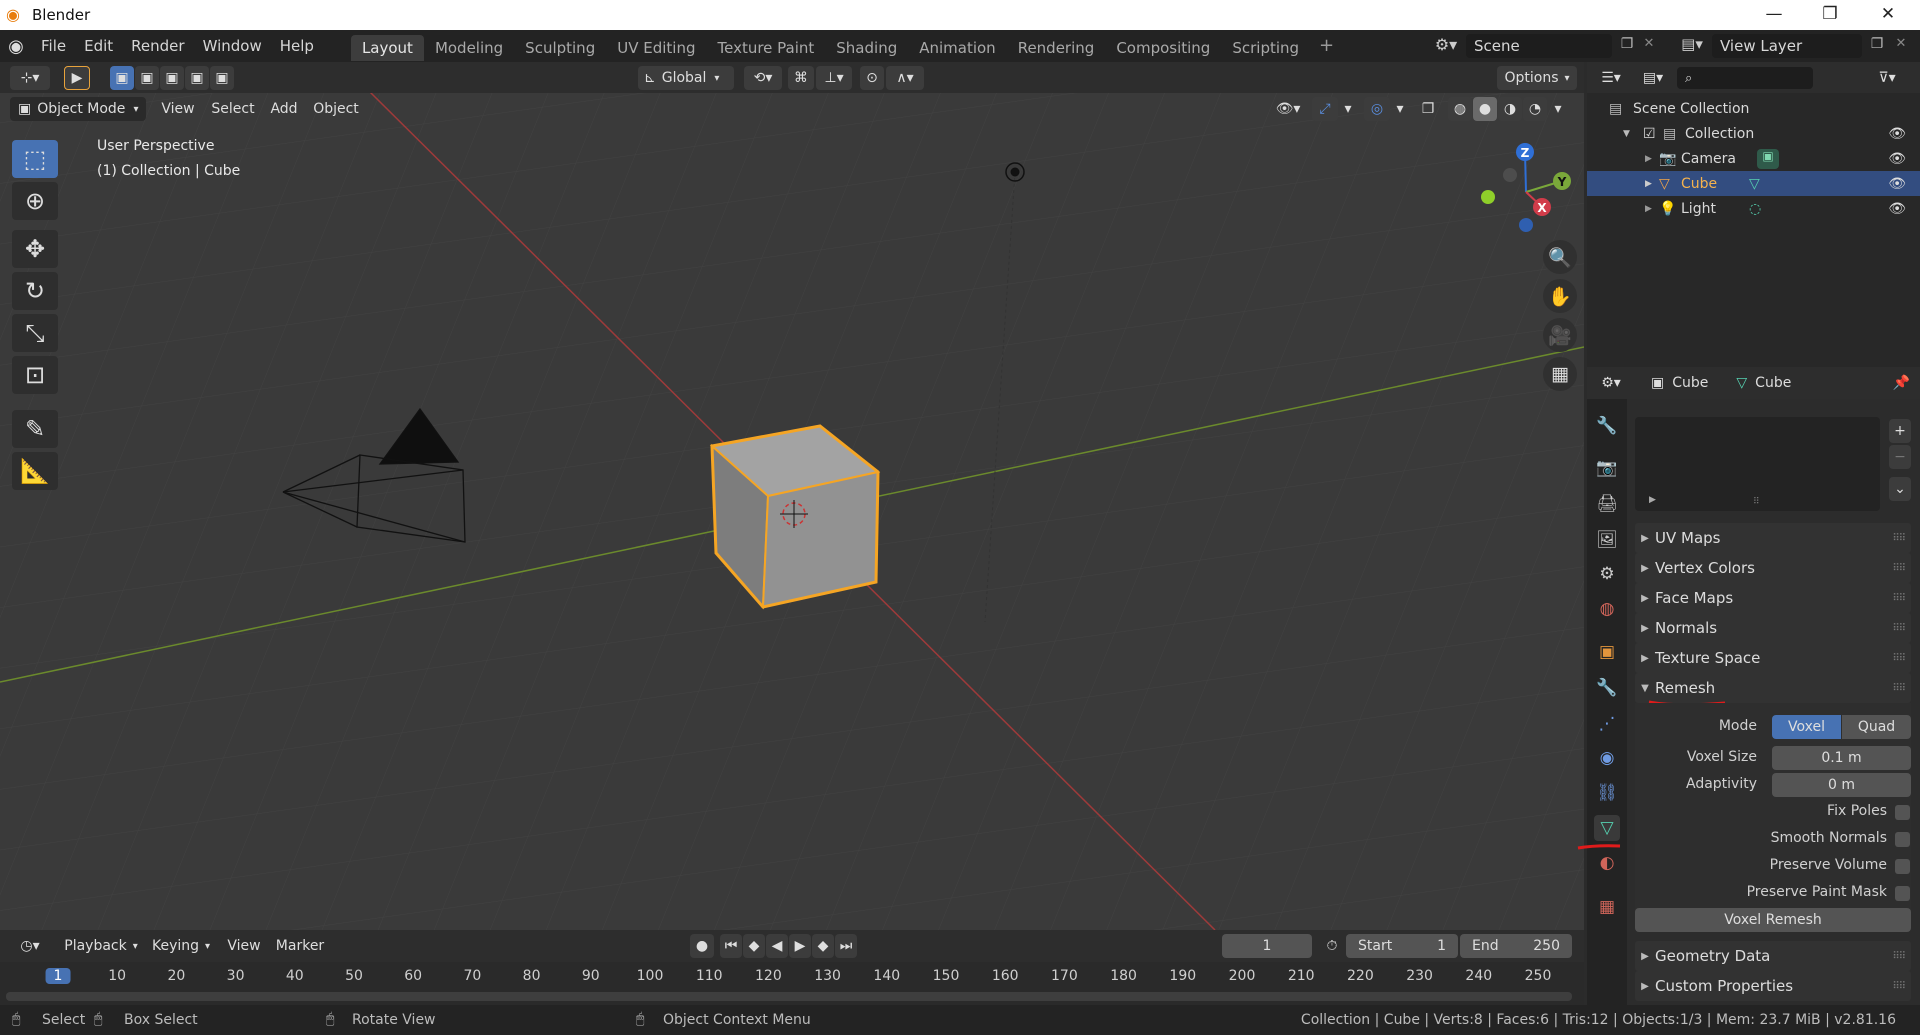 The width and height of the screenshot is (1920, 1035). What do you see at coordinates (777, 946) in the screenshot?
I see `play-reverse-icon: ◀` at bounding box center [777, 946].